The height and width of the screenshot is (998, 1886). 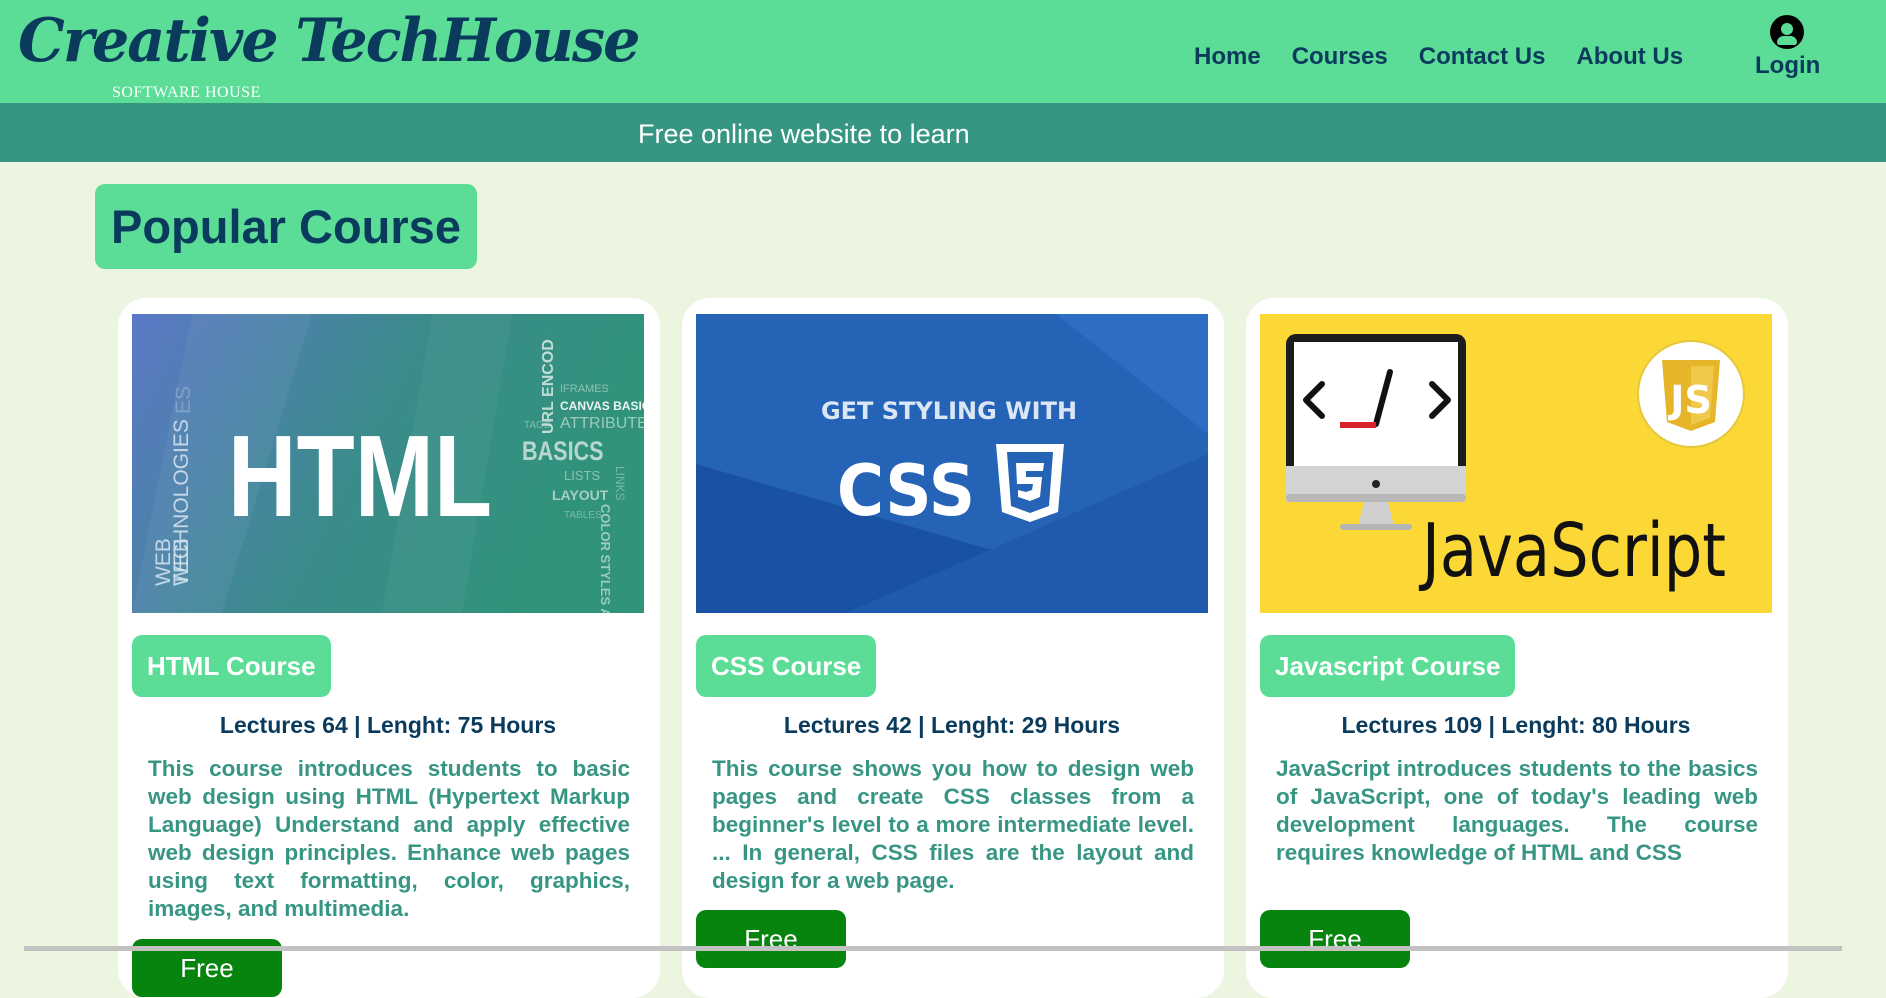 What do you see at coordinates (181, 502) in the screenshot?
I see `svg-text: TECHNOLOGIES` at bounding box center [181, 502].